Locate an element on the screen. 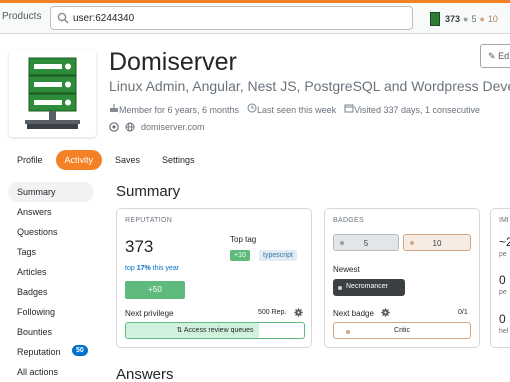 The image size is (510, 382). newest-badge-label: Newest is located at coordinates (346, 269).